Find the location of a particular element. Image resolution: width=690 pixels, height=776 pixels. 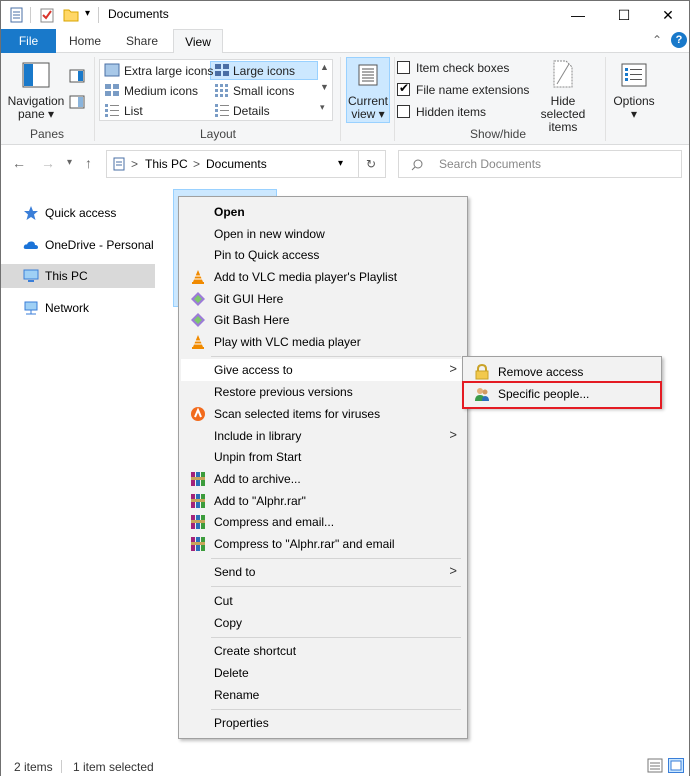

search-placeholder: Search Documents is located at coordinates (490, 164).